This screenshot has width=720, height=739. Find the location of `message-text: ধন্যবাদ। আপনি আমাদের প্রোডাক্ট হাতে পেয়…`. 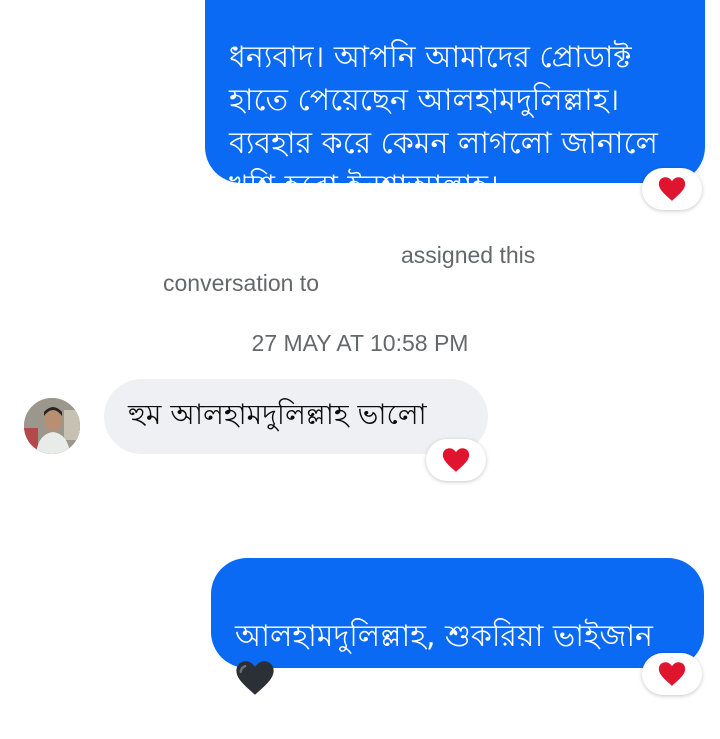

message-text: ধন্যবাদ। আপনি আমাদের প্রোডাক্ট হাতে পেয়… is located at coordinates (443, 122).